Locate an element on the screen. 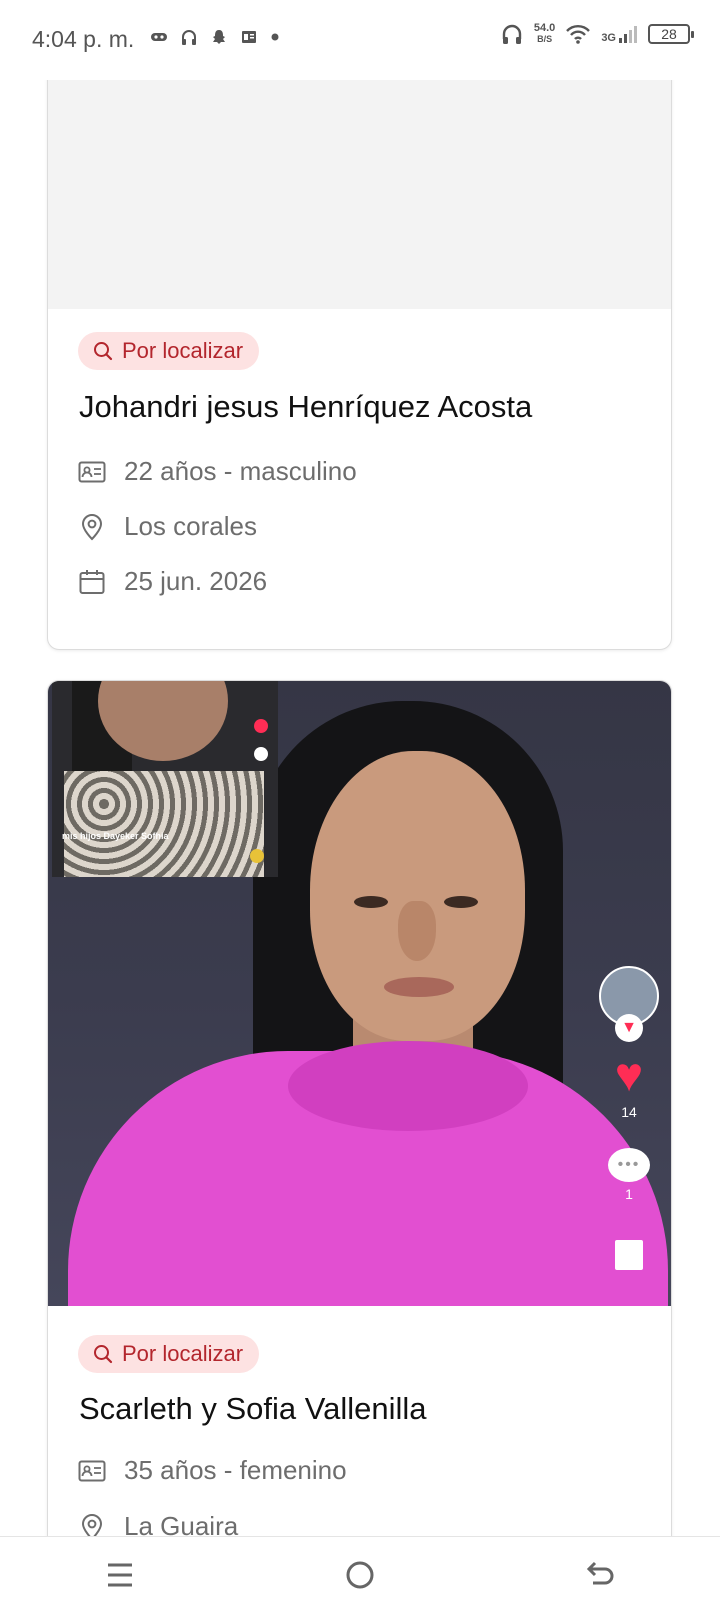  system-indicators: 54.0 B/S 3G 28 is located at coordinates (597, 34).